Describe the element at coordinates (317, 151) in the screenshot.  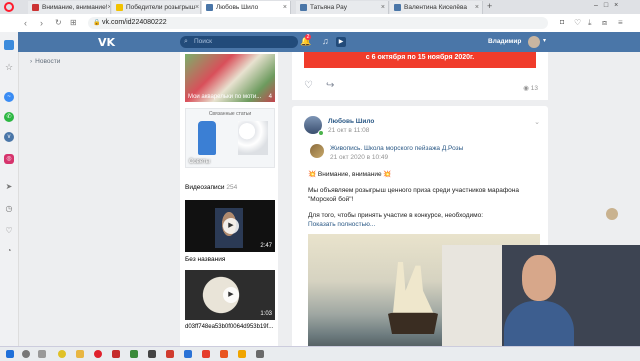
I see `repost-avatar` at that location.